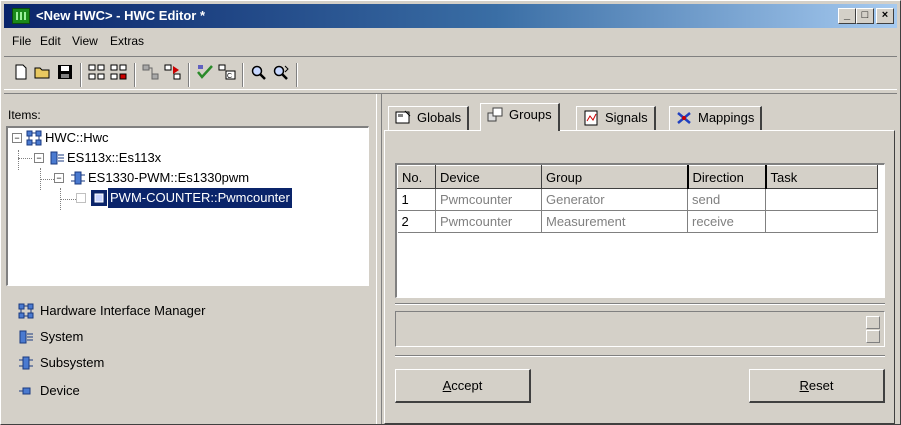 The height and width of the screenshot is (425, 901). I want to click on search-icon, so click(259, 75).